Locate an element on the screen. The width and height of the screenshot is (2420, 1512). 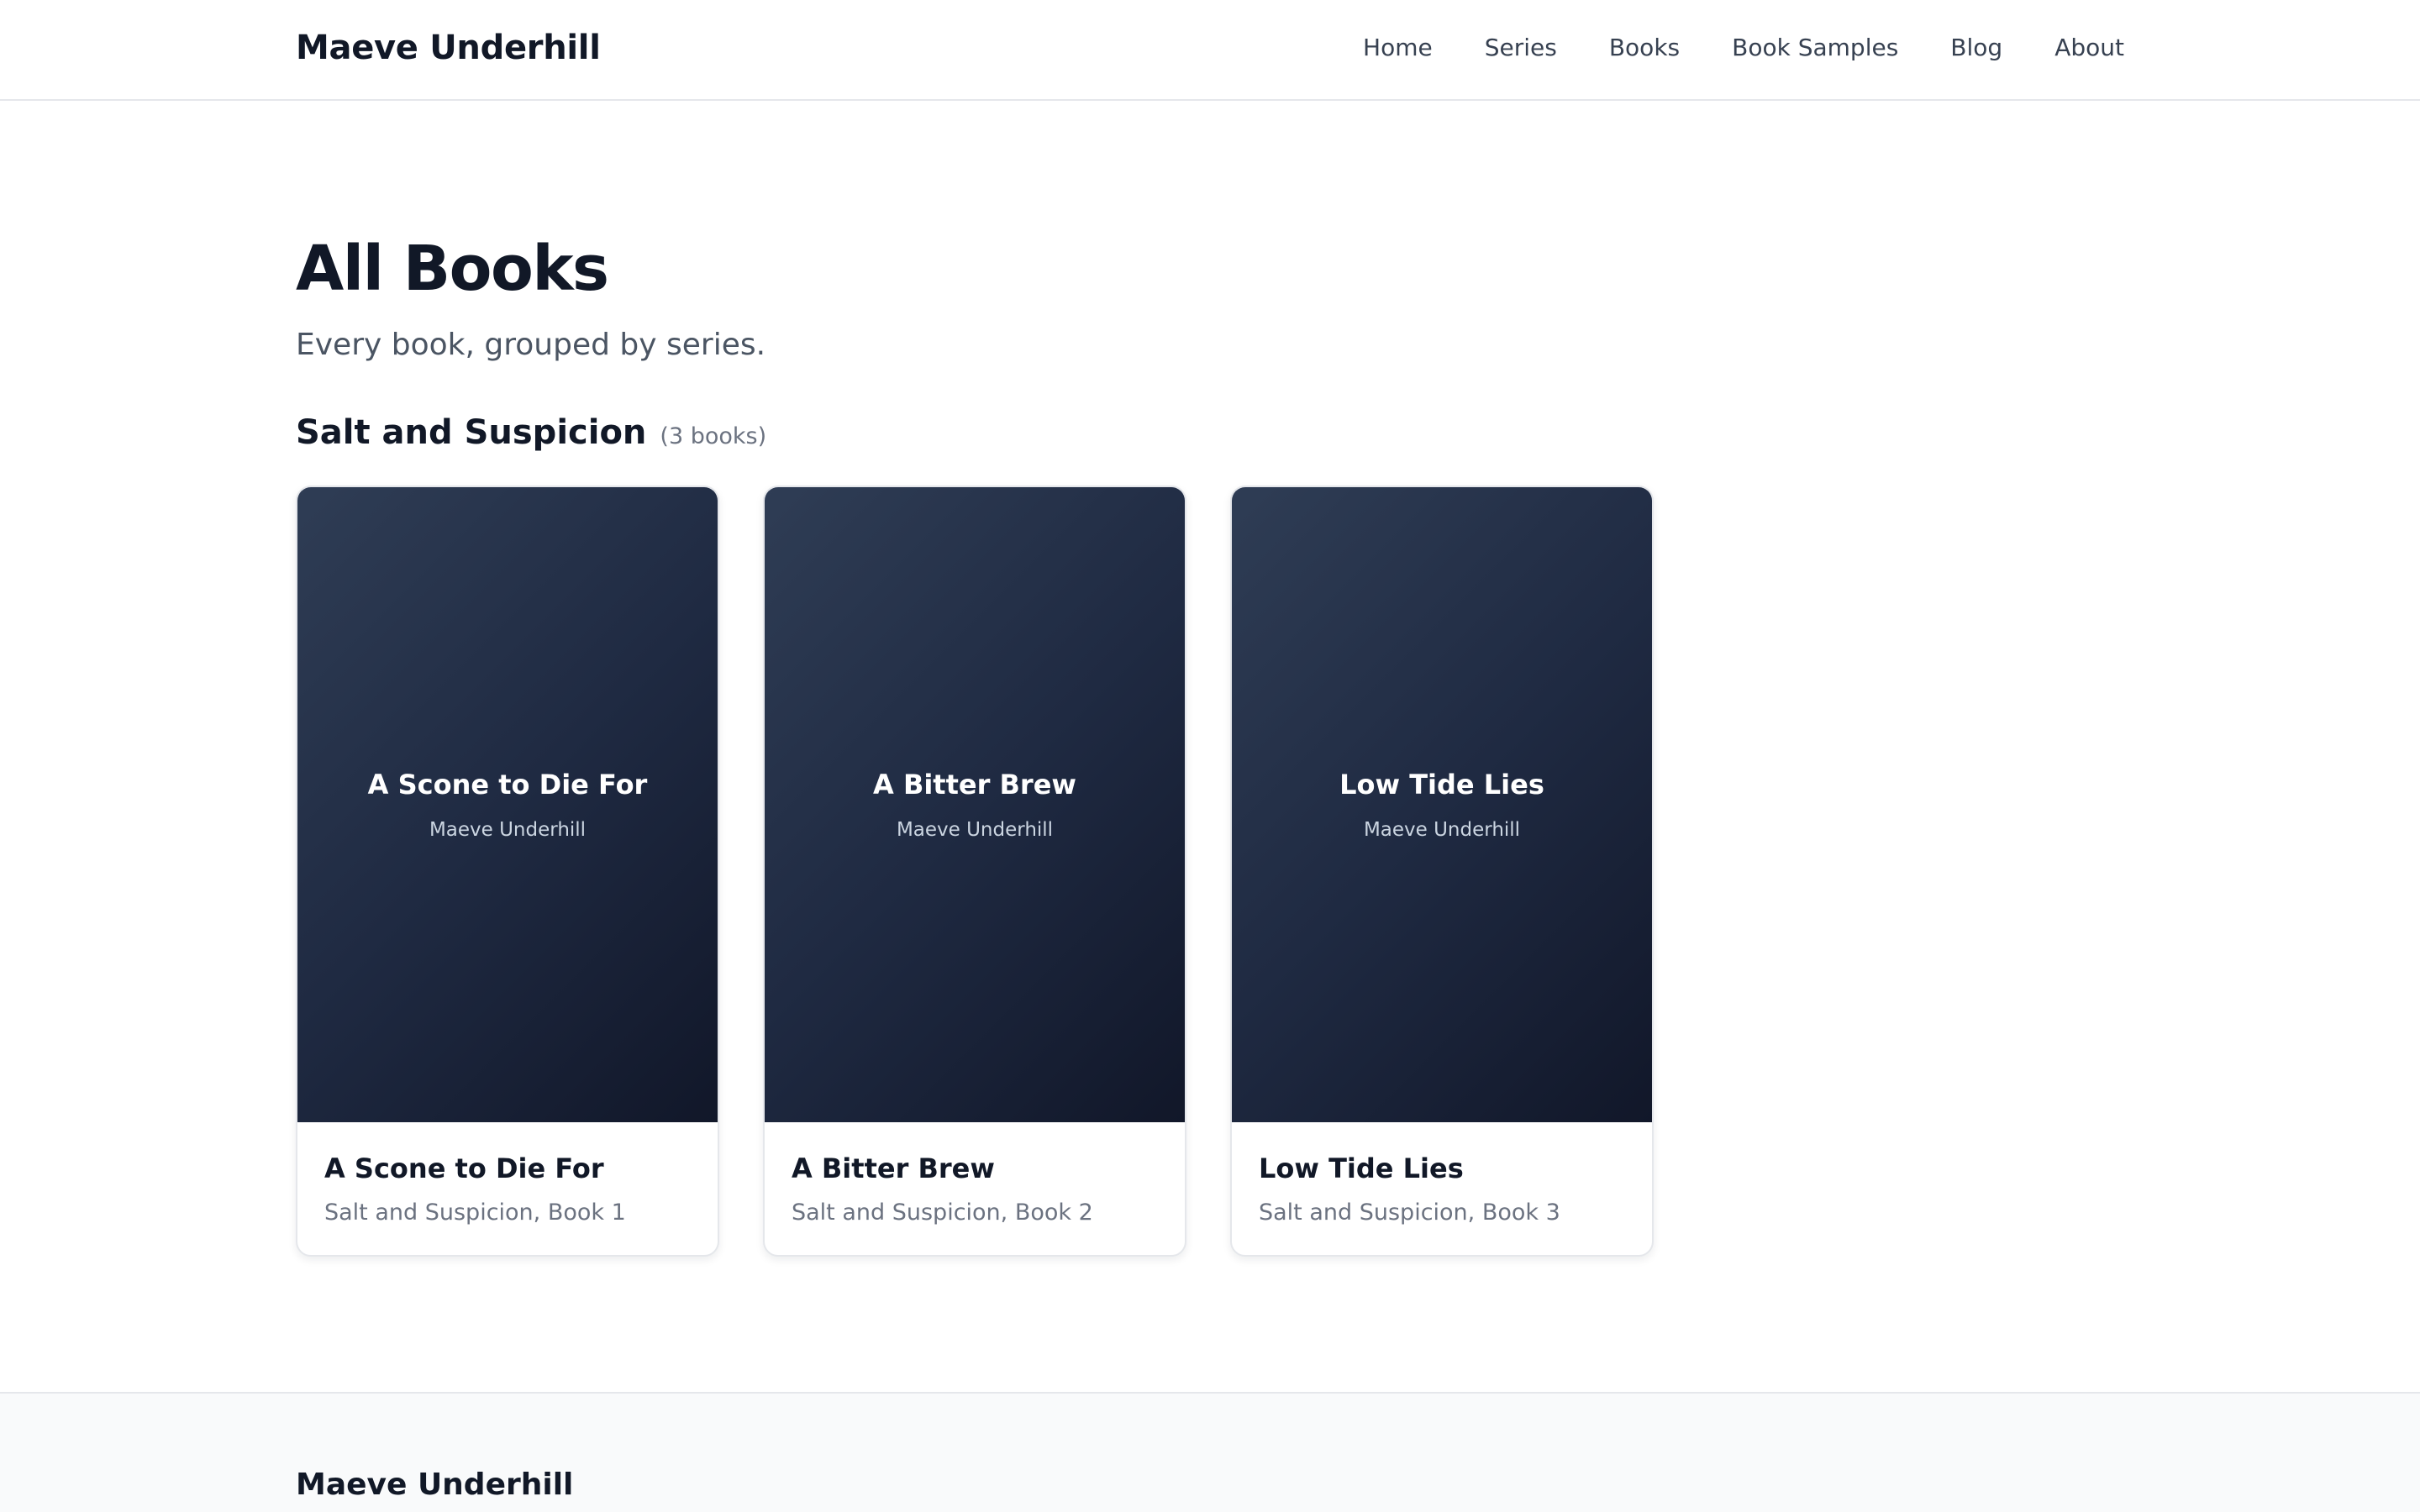
series-heading: Salt and Suspicion (3 books) is located at coordinates (531, 432).